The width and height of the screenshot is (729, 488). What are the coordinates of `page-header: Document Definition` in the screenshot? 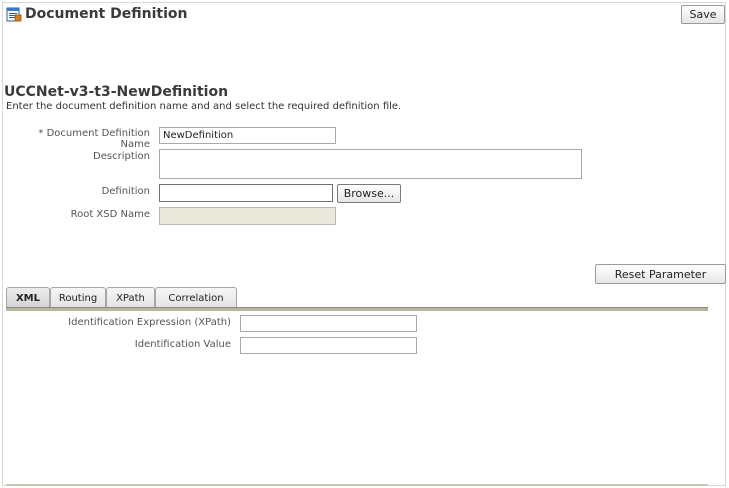 It's located at (96, 14).